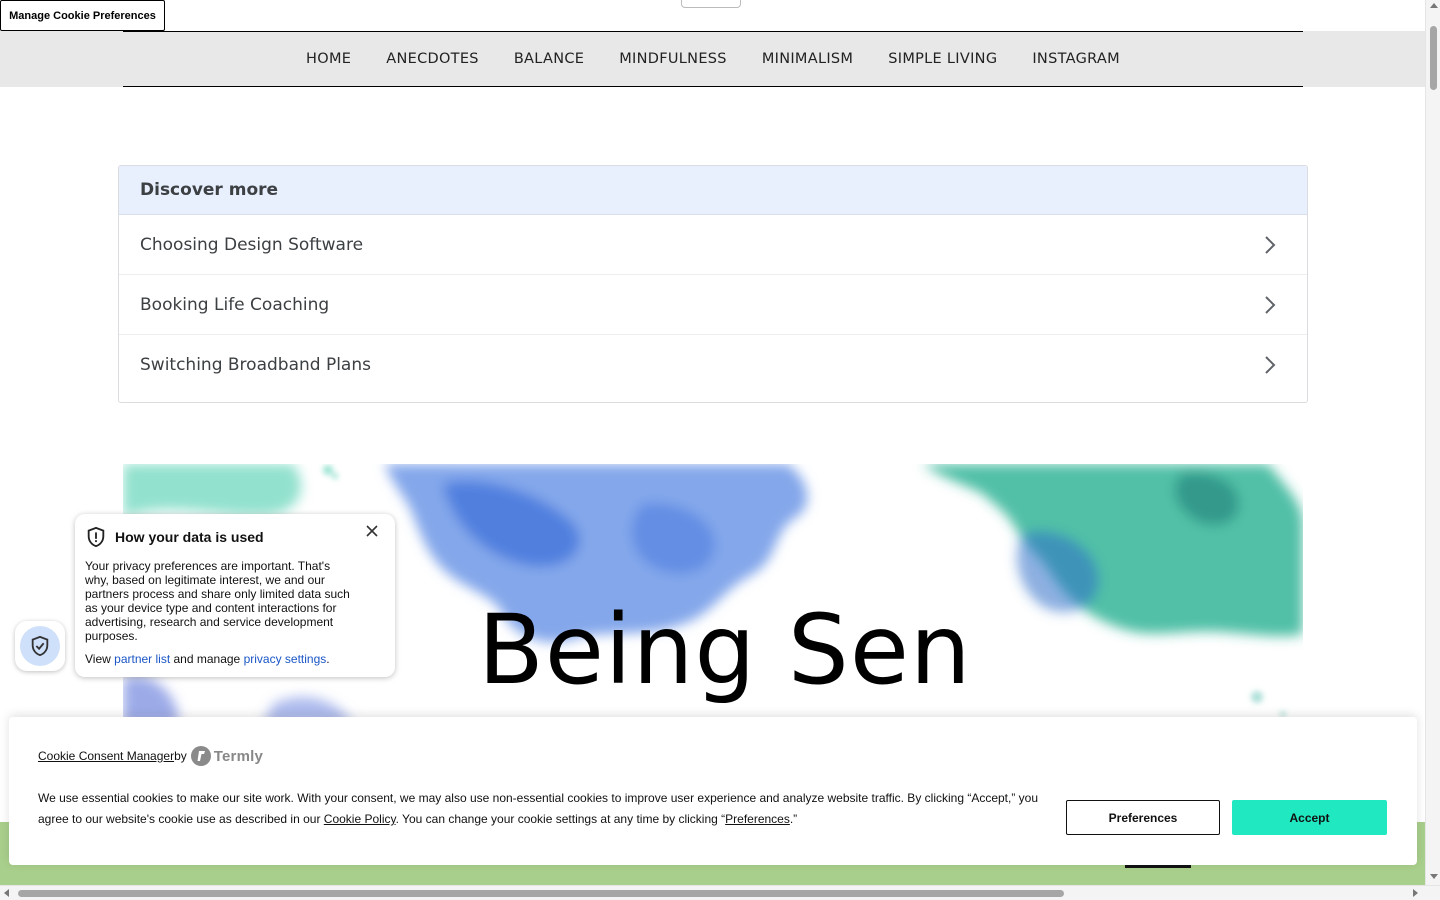 The image size is (1440, 900). Describe the element at coordinates (943, 59) in the screenshot. I see `nav-item-simple-living: SIMPLE LIVING` at that location.